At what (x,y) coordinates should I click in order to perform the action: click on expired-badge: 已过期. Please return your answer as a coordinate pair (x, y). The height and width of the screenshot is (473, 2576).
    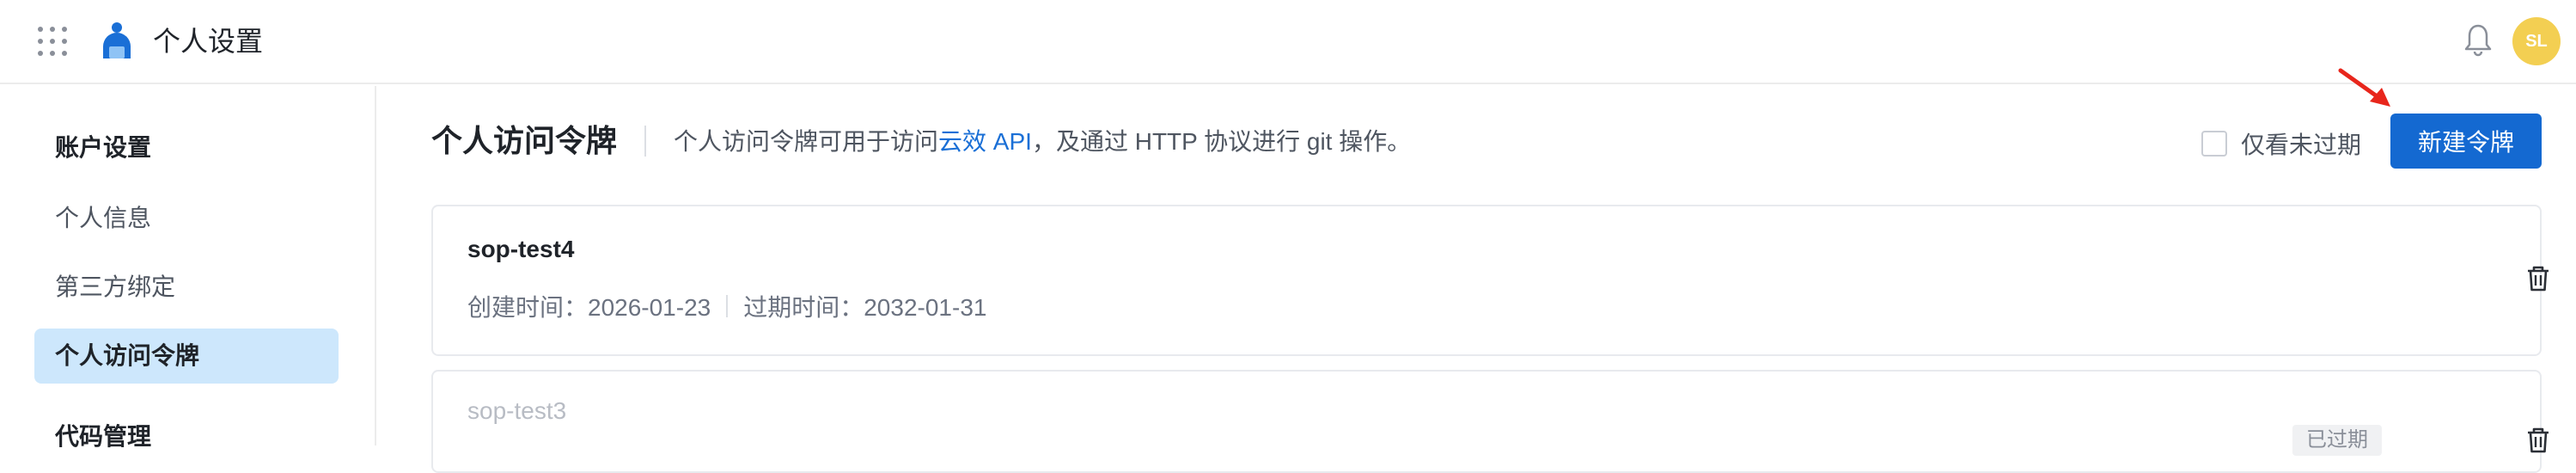
    Looking at the image, I should click on (2337, 441).